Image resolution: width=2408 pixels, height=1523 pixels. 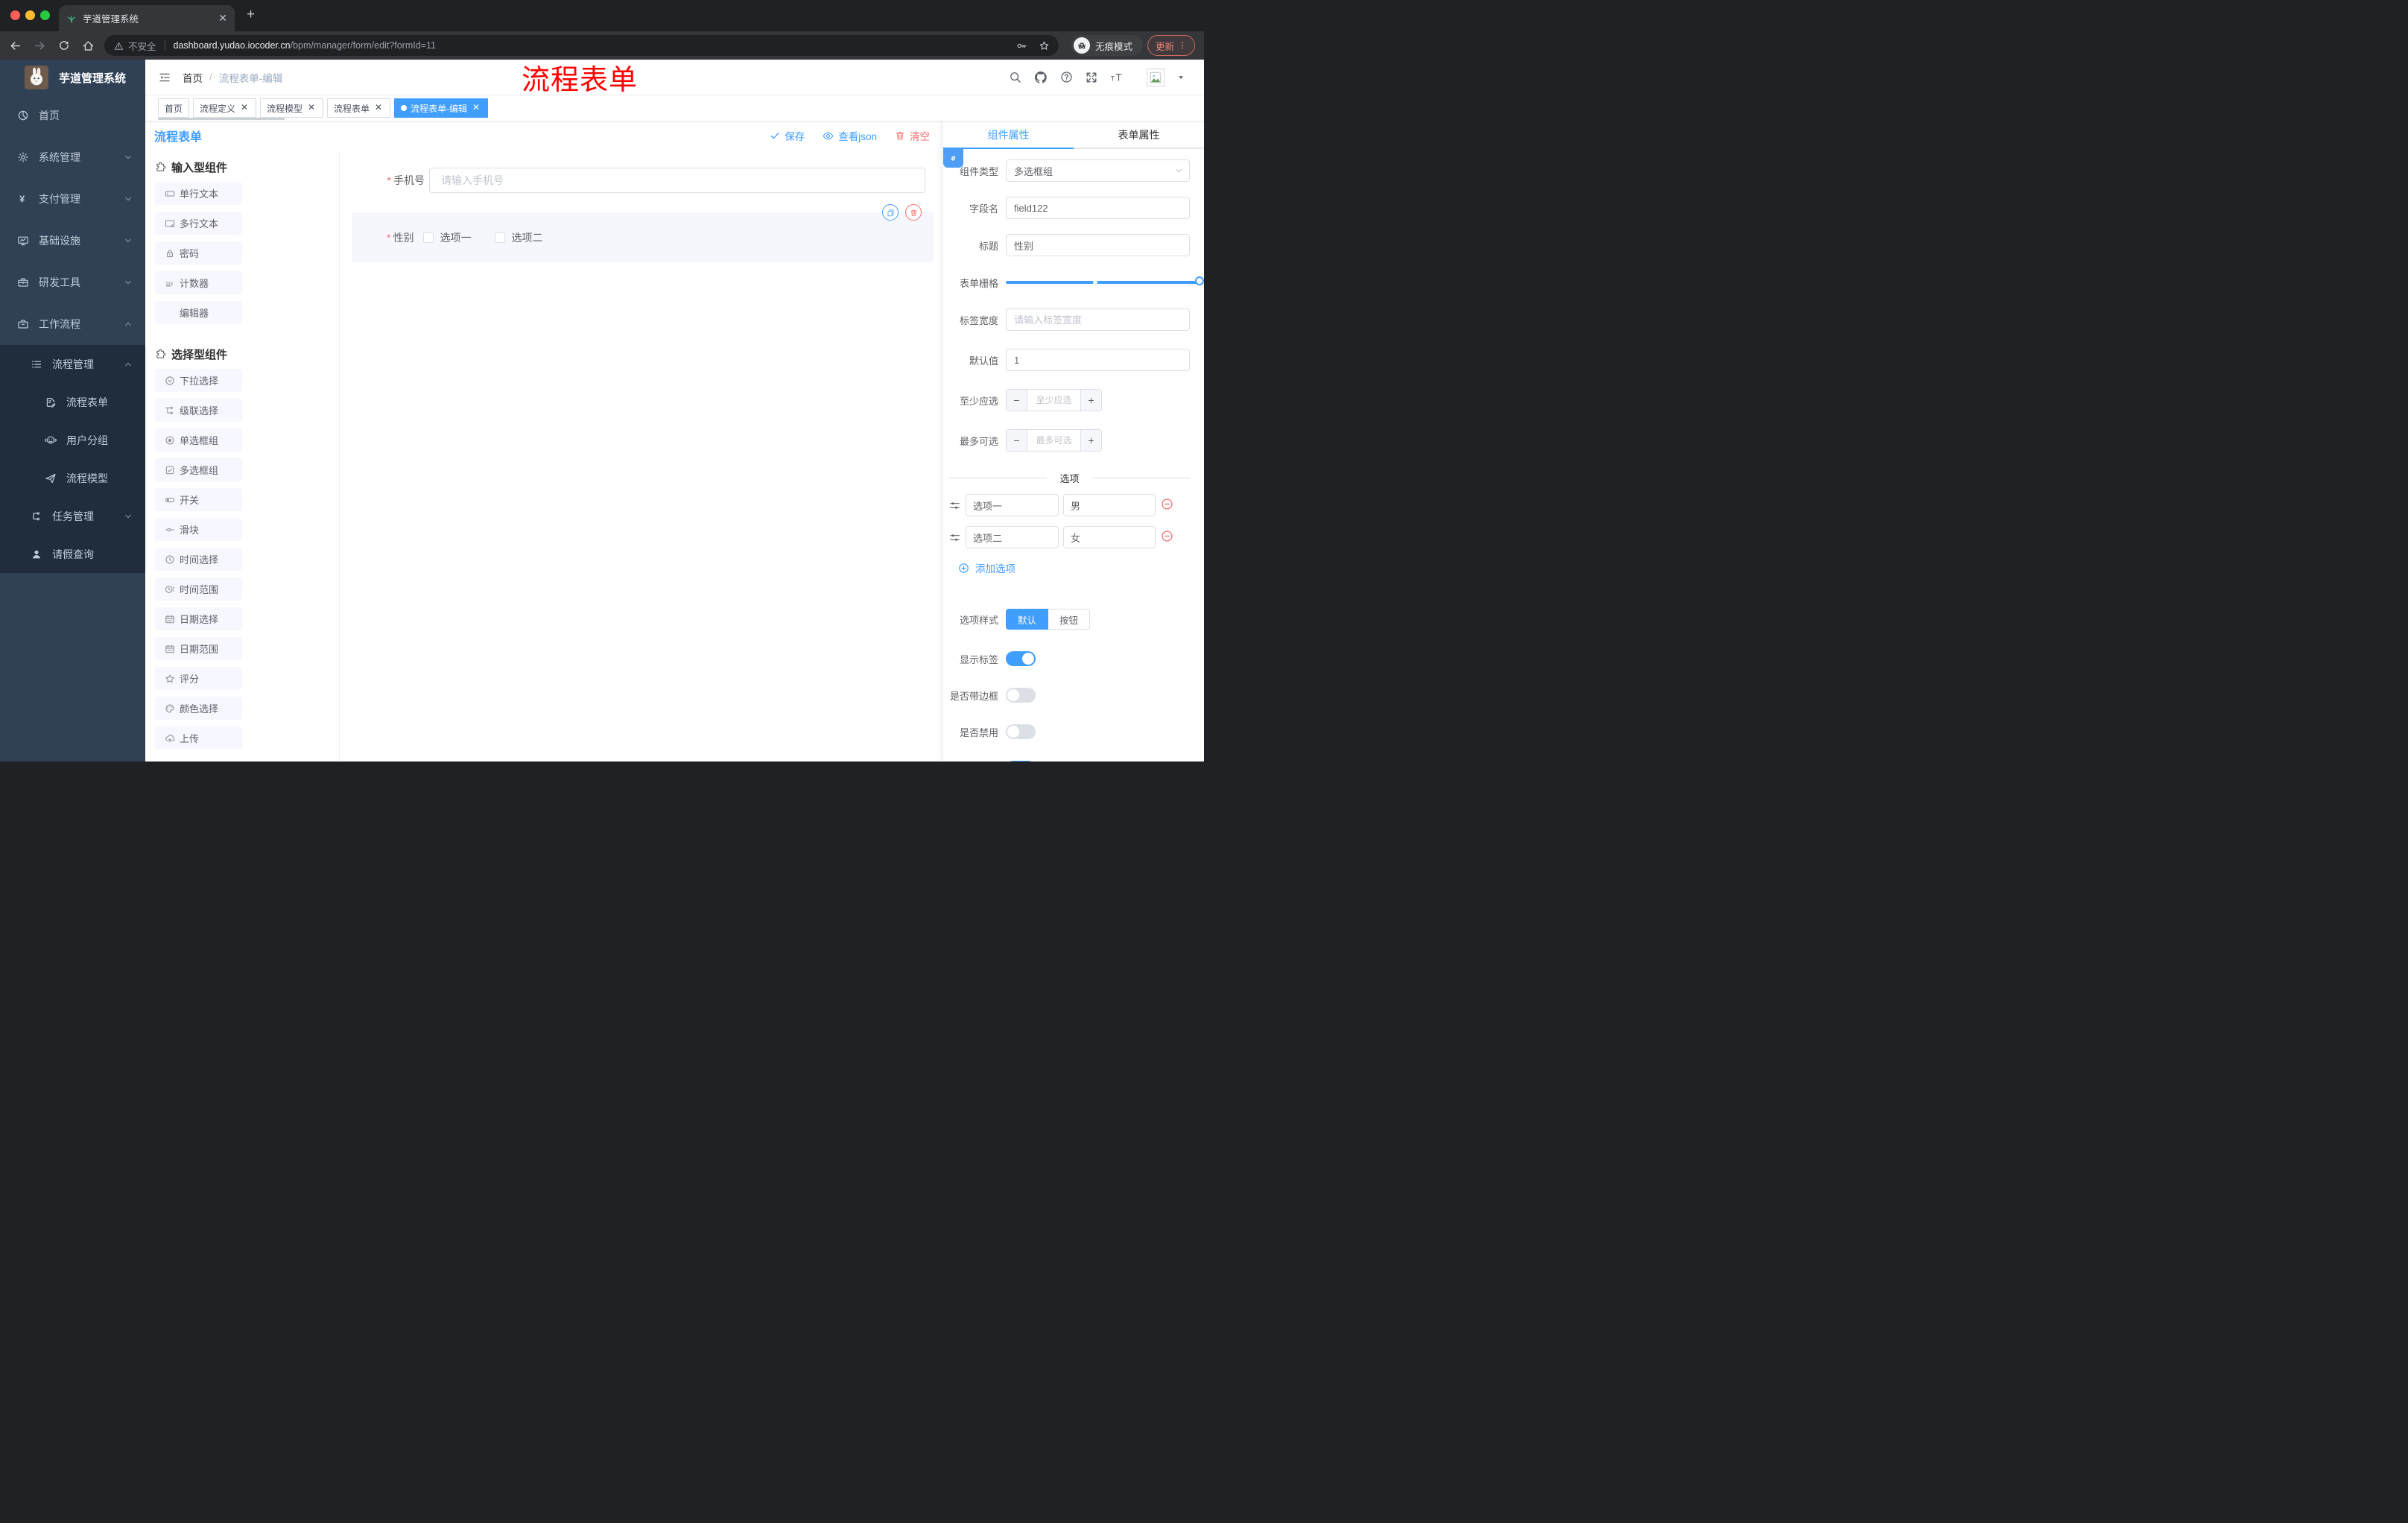 What do you see at coordinates (225, 108) in the screenshot?
I see `tag-流程定义: 流程定义 ✕` at bounding box center [225, 108].